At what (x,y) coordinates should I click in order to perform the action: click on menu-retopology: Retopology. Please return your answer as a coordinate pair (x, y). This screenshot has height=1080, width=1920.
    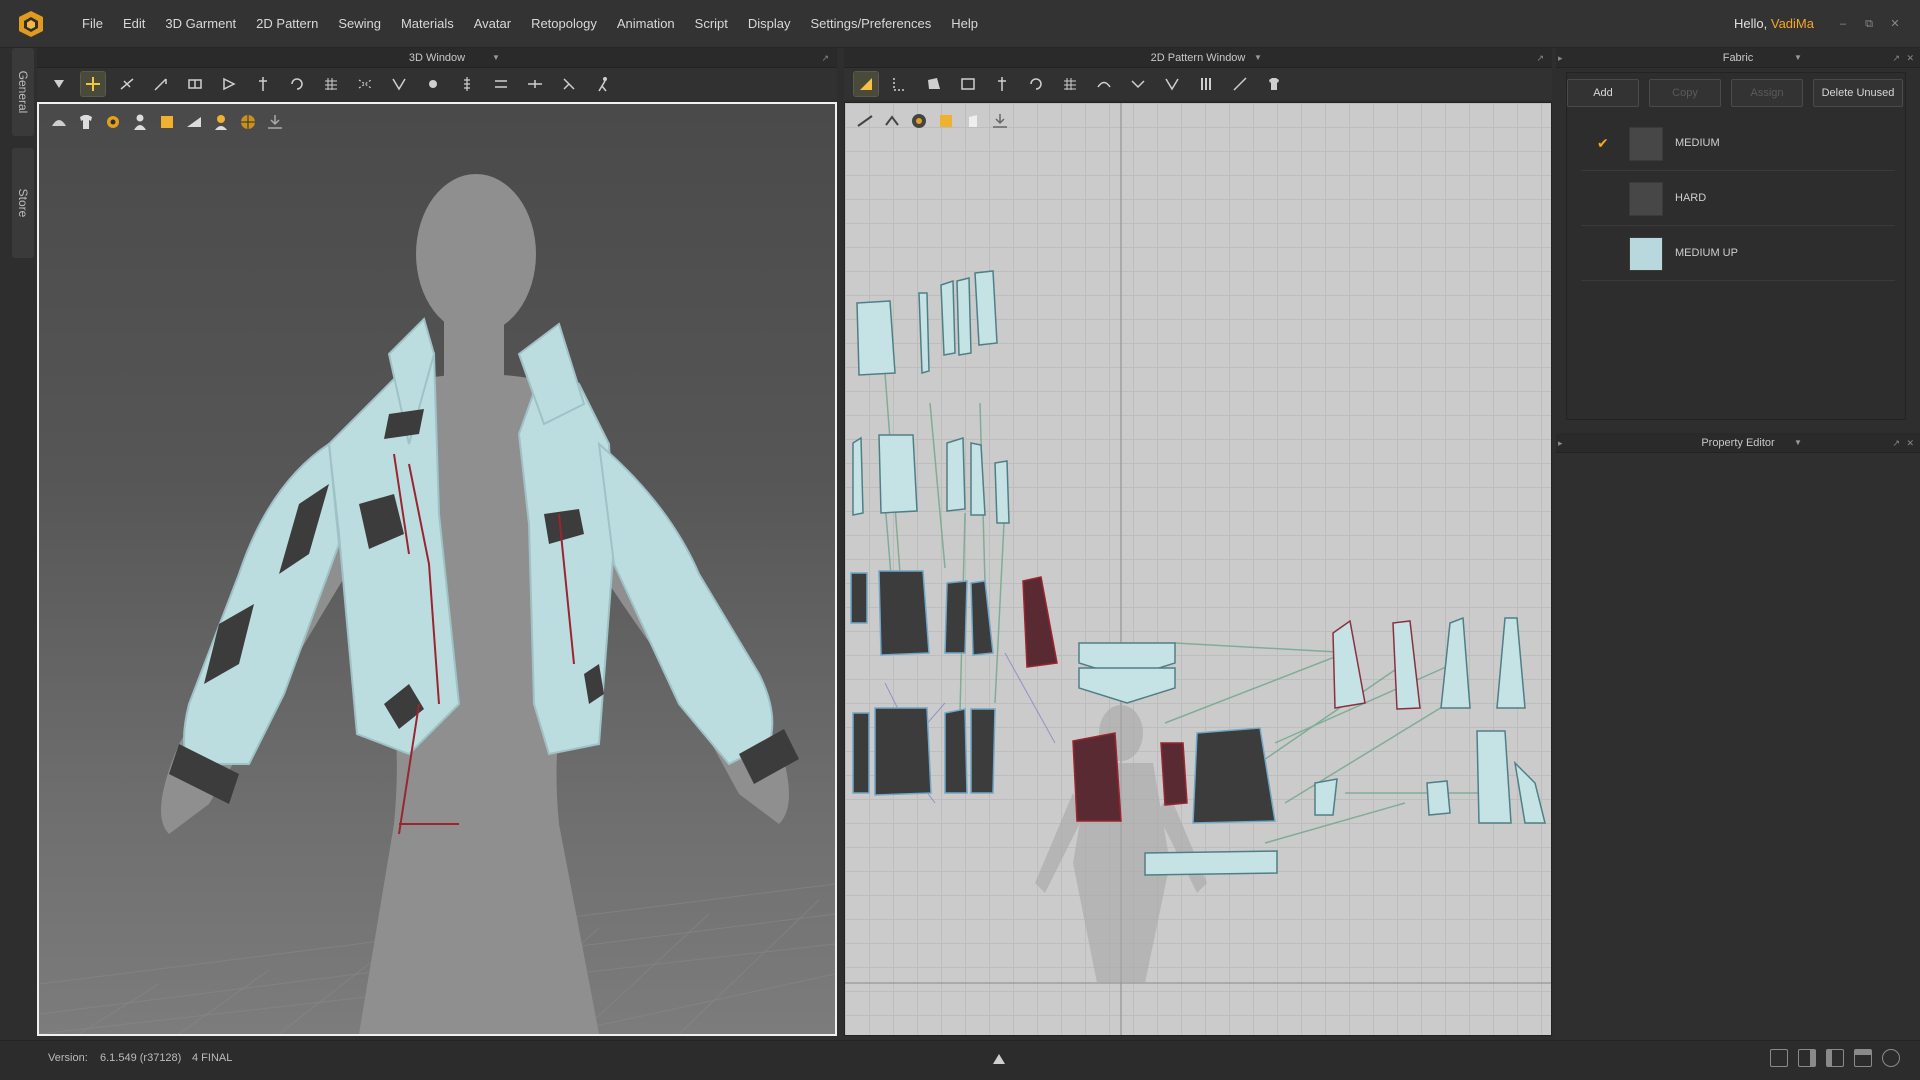
    Looking at the image, I should click on (564, 24).